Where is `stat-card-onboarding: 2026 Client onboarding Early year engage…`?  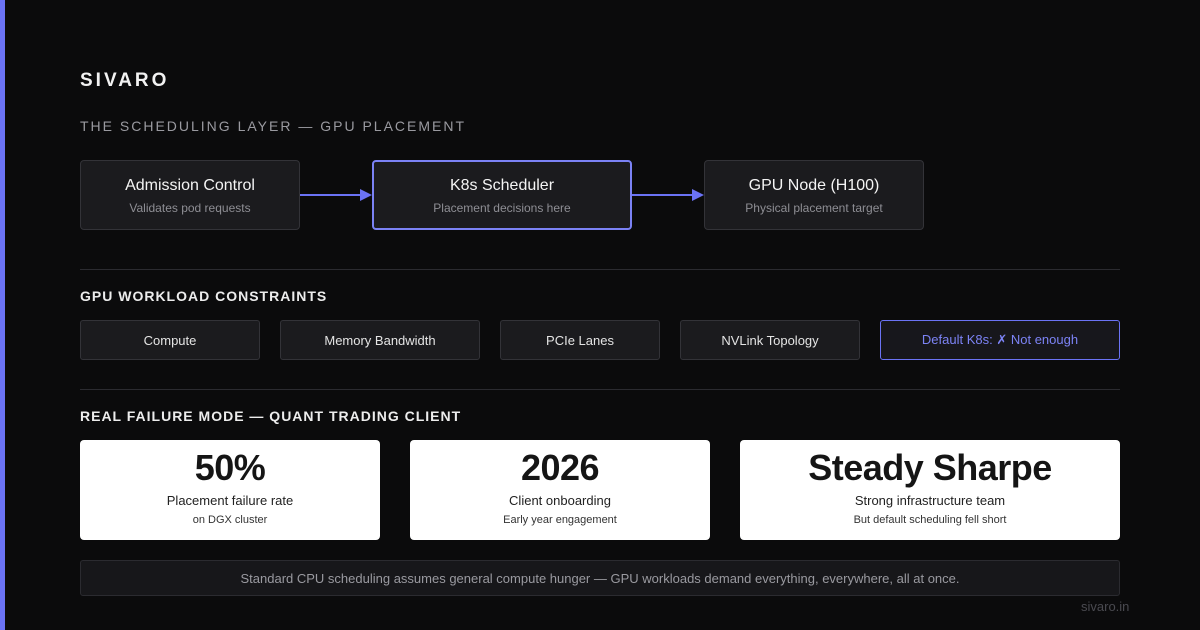
stat-card-onboarding: 2026 Client onboarding Early year engage… is located at coordinates (560, 490).